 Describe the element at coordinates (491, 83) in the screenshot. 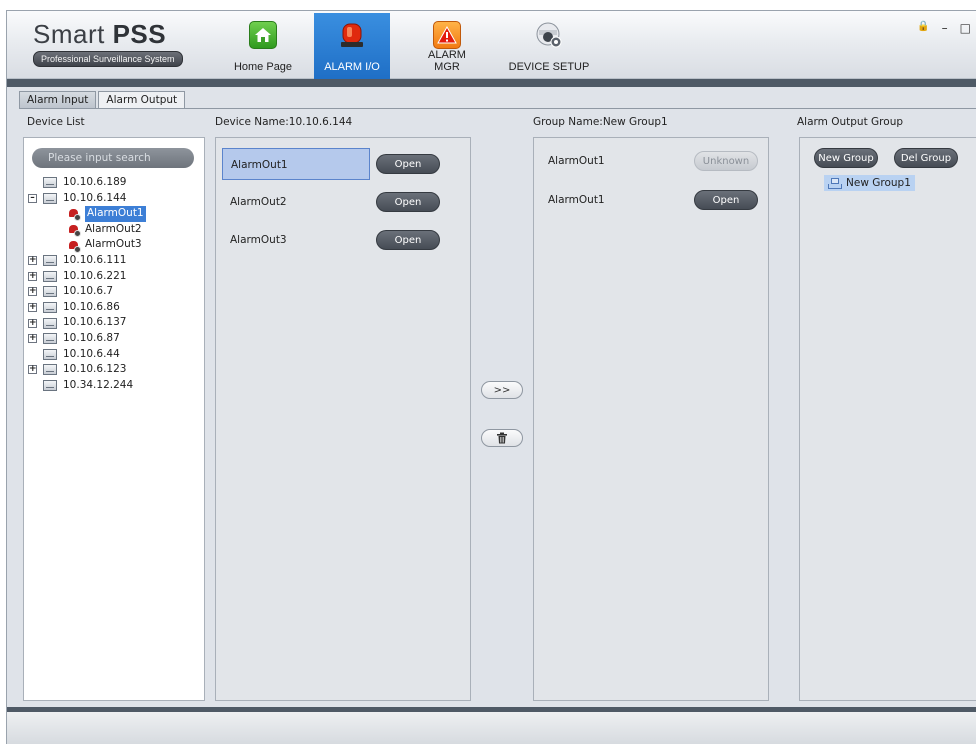

I see `header-divider` at that location.